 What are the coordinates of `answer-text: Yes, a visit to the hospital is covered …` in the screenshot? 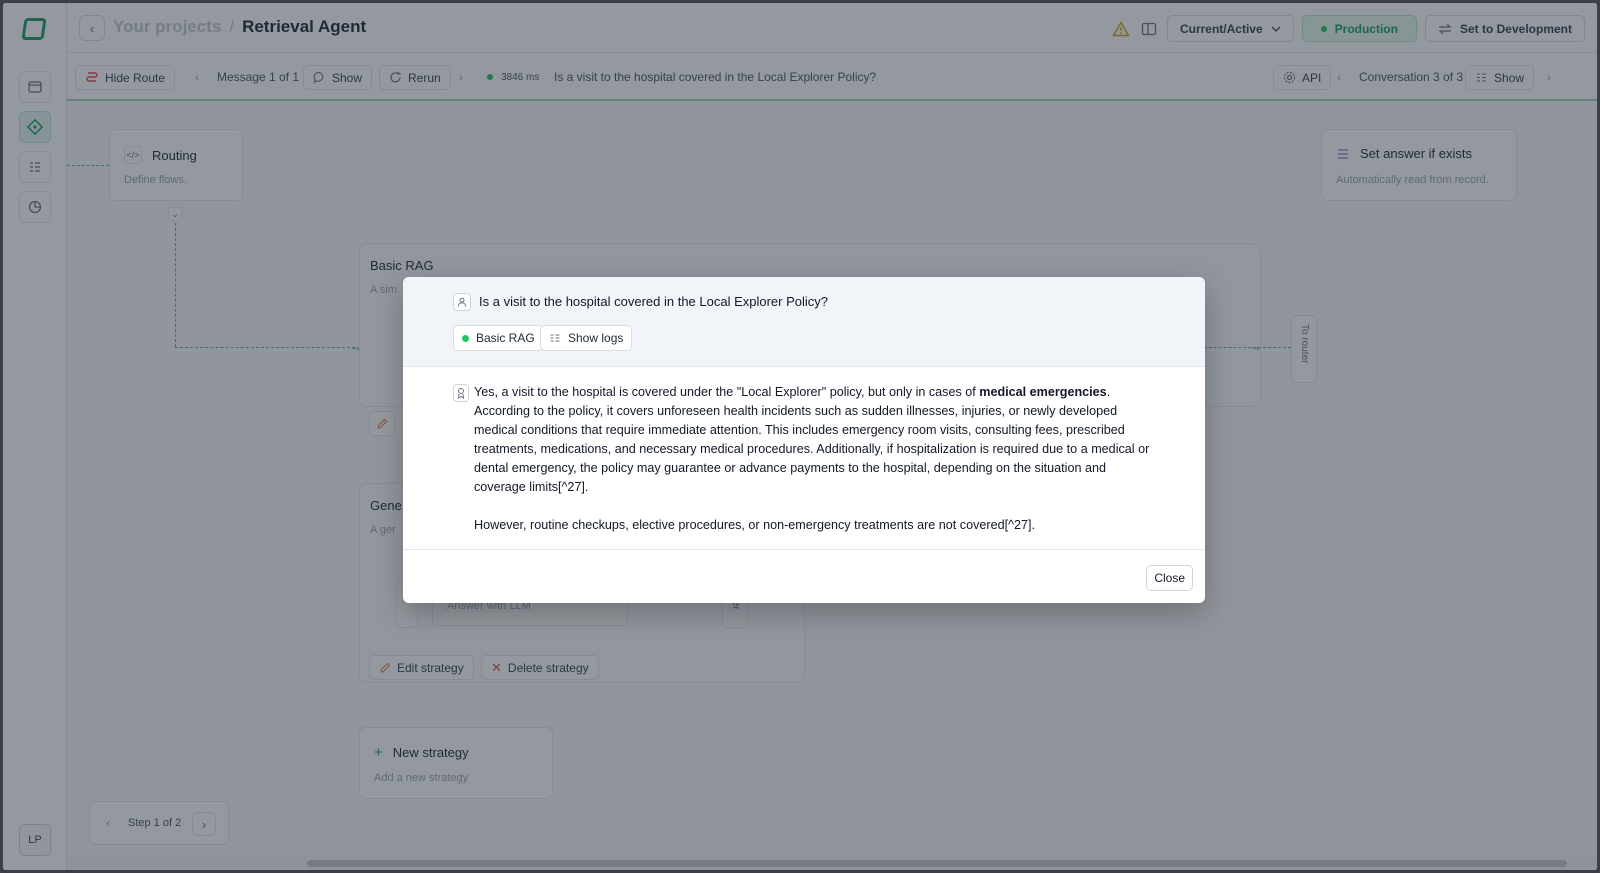 It's located at (727, 392).